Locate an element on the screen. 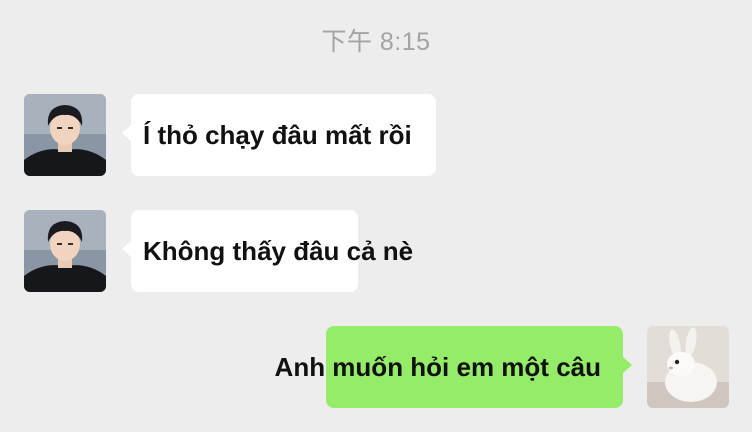 The width and height of the screenshot is (752, 432). outgoing-message-bubble: Anh muốn hỏi em một câu is located at coordinates (453, 367).